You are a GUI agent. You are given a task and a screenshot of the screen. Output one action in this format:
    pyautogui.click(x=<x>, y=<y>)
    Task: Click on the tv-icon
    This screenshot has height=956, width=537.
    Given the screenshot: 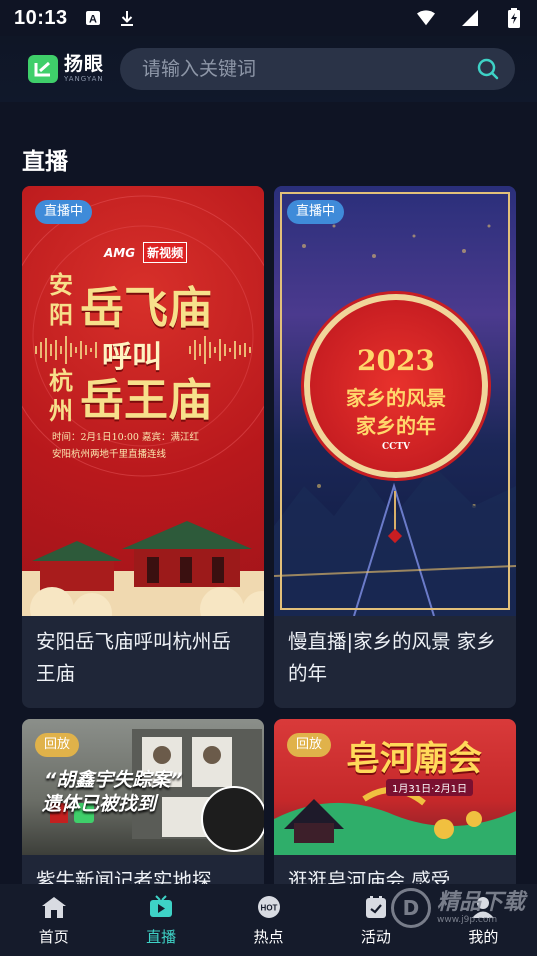 What is the action you would take?
    pyautogui.click(x=161, y=907)
    